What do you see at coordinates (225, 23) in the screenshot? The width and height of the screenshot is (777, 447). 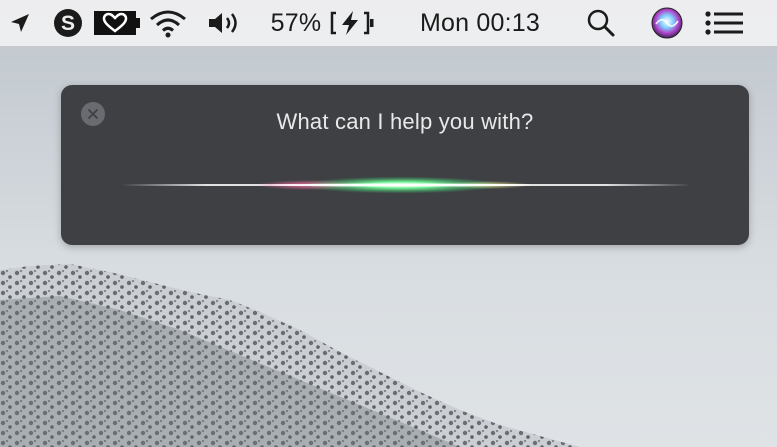 I see `volume-icon` at bounding box center [225, 23].